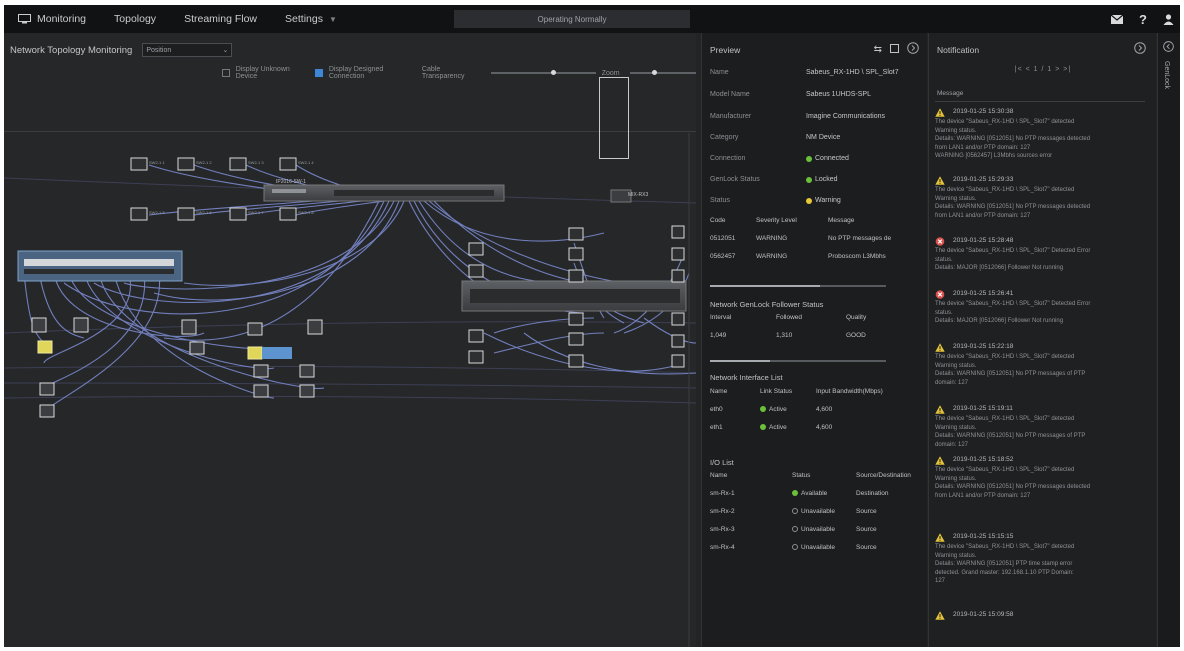  Describe the element at coordinates (304, 19) in the screenshot. I see `menu-settings-label: Settings` at that location.